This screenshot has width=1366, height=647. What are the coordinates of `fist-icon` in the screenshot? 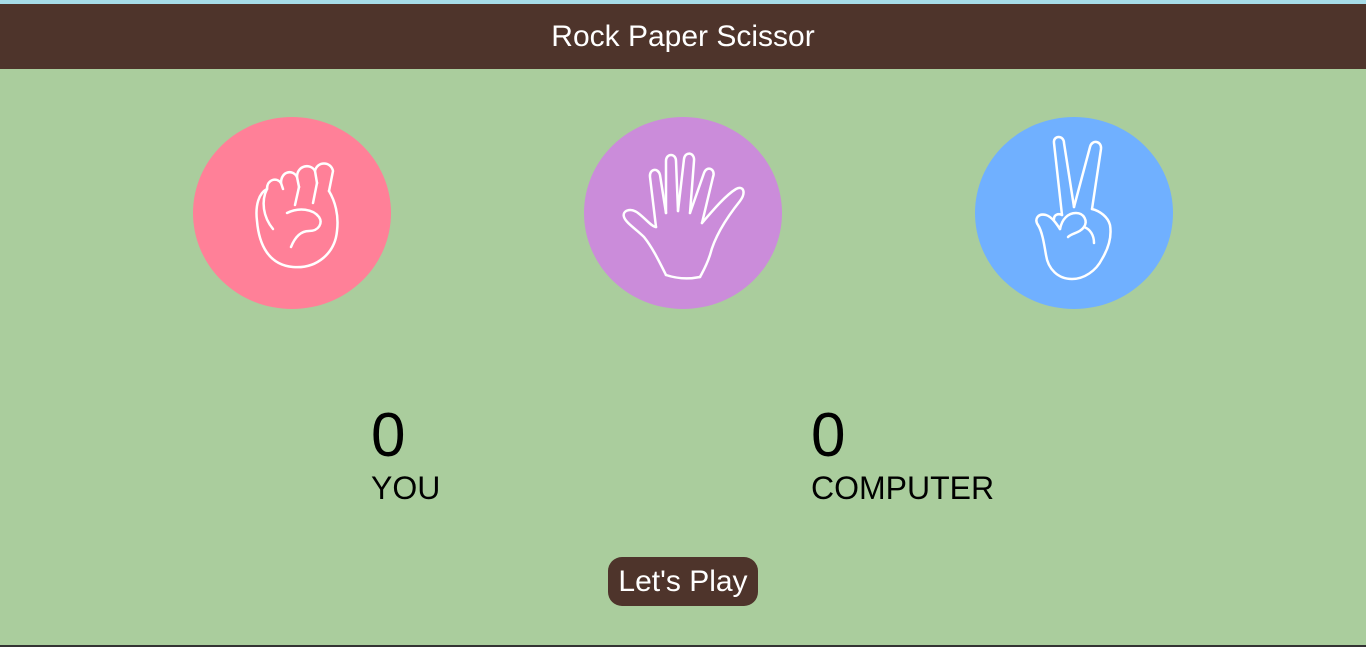 It's located at (292, 213).